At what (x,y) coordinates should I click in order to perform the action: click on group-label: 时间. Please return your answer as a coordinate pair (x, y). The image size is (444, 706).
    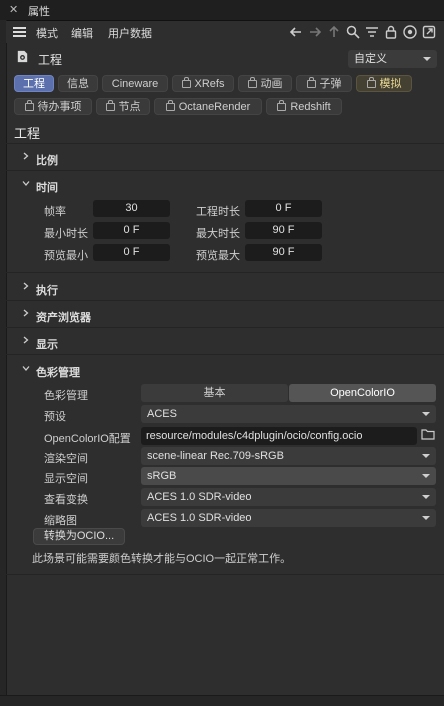
    Looking at the image, I should click on (47, 188).